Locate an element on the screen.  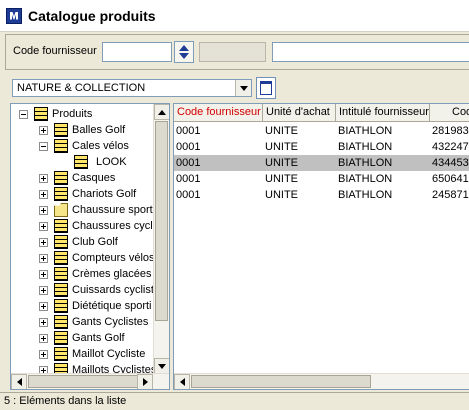
collection-selected-value: NATURE & COLLECTION is located at coordinates (81, 88).